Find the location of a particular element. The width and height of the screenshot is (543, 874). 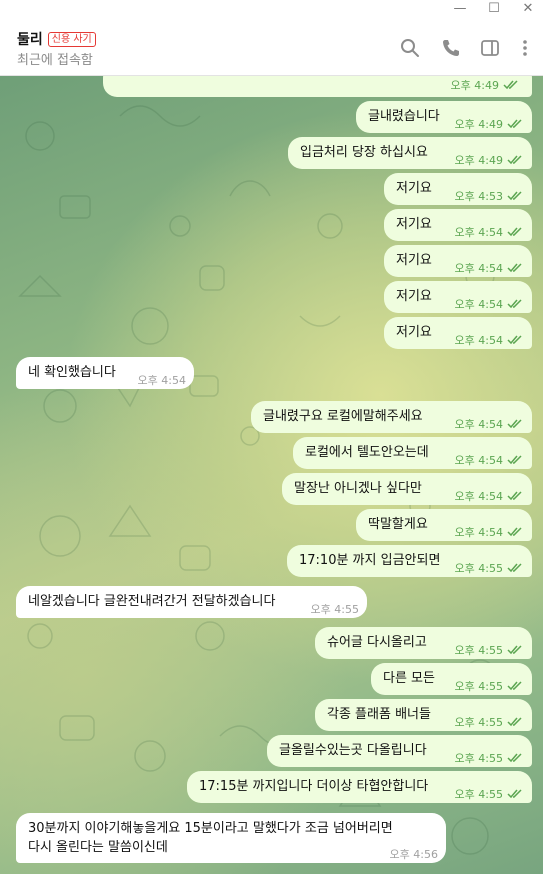

close-button: ✕ is located at coordinates (528, 9).